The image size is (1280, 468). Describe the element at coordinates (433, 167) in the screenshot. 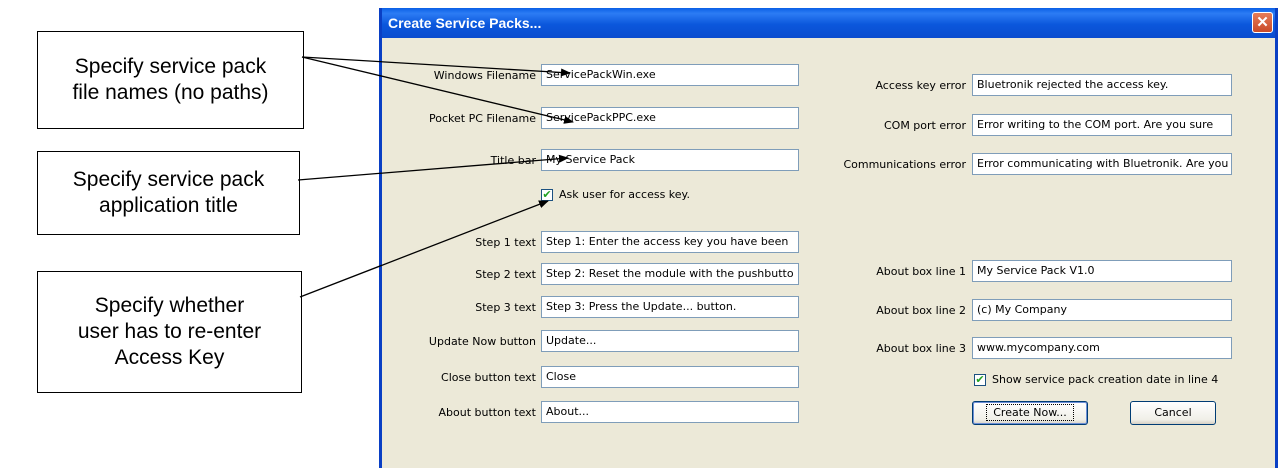

I see `arrow-to-title-bar` at that location.